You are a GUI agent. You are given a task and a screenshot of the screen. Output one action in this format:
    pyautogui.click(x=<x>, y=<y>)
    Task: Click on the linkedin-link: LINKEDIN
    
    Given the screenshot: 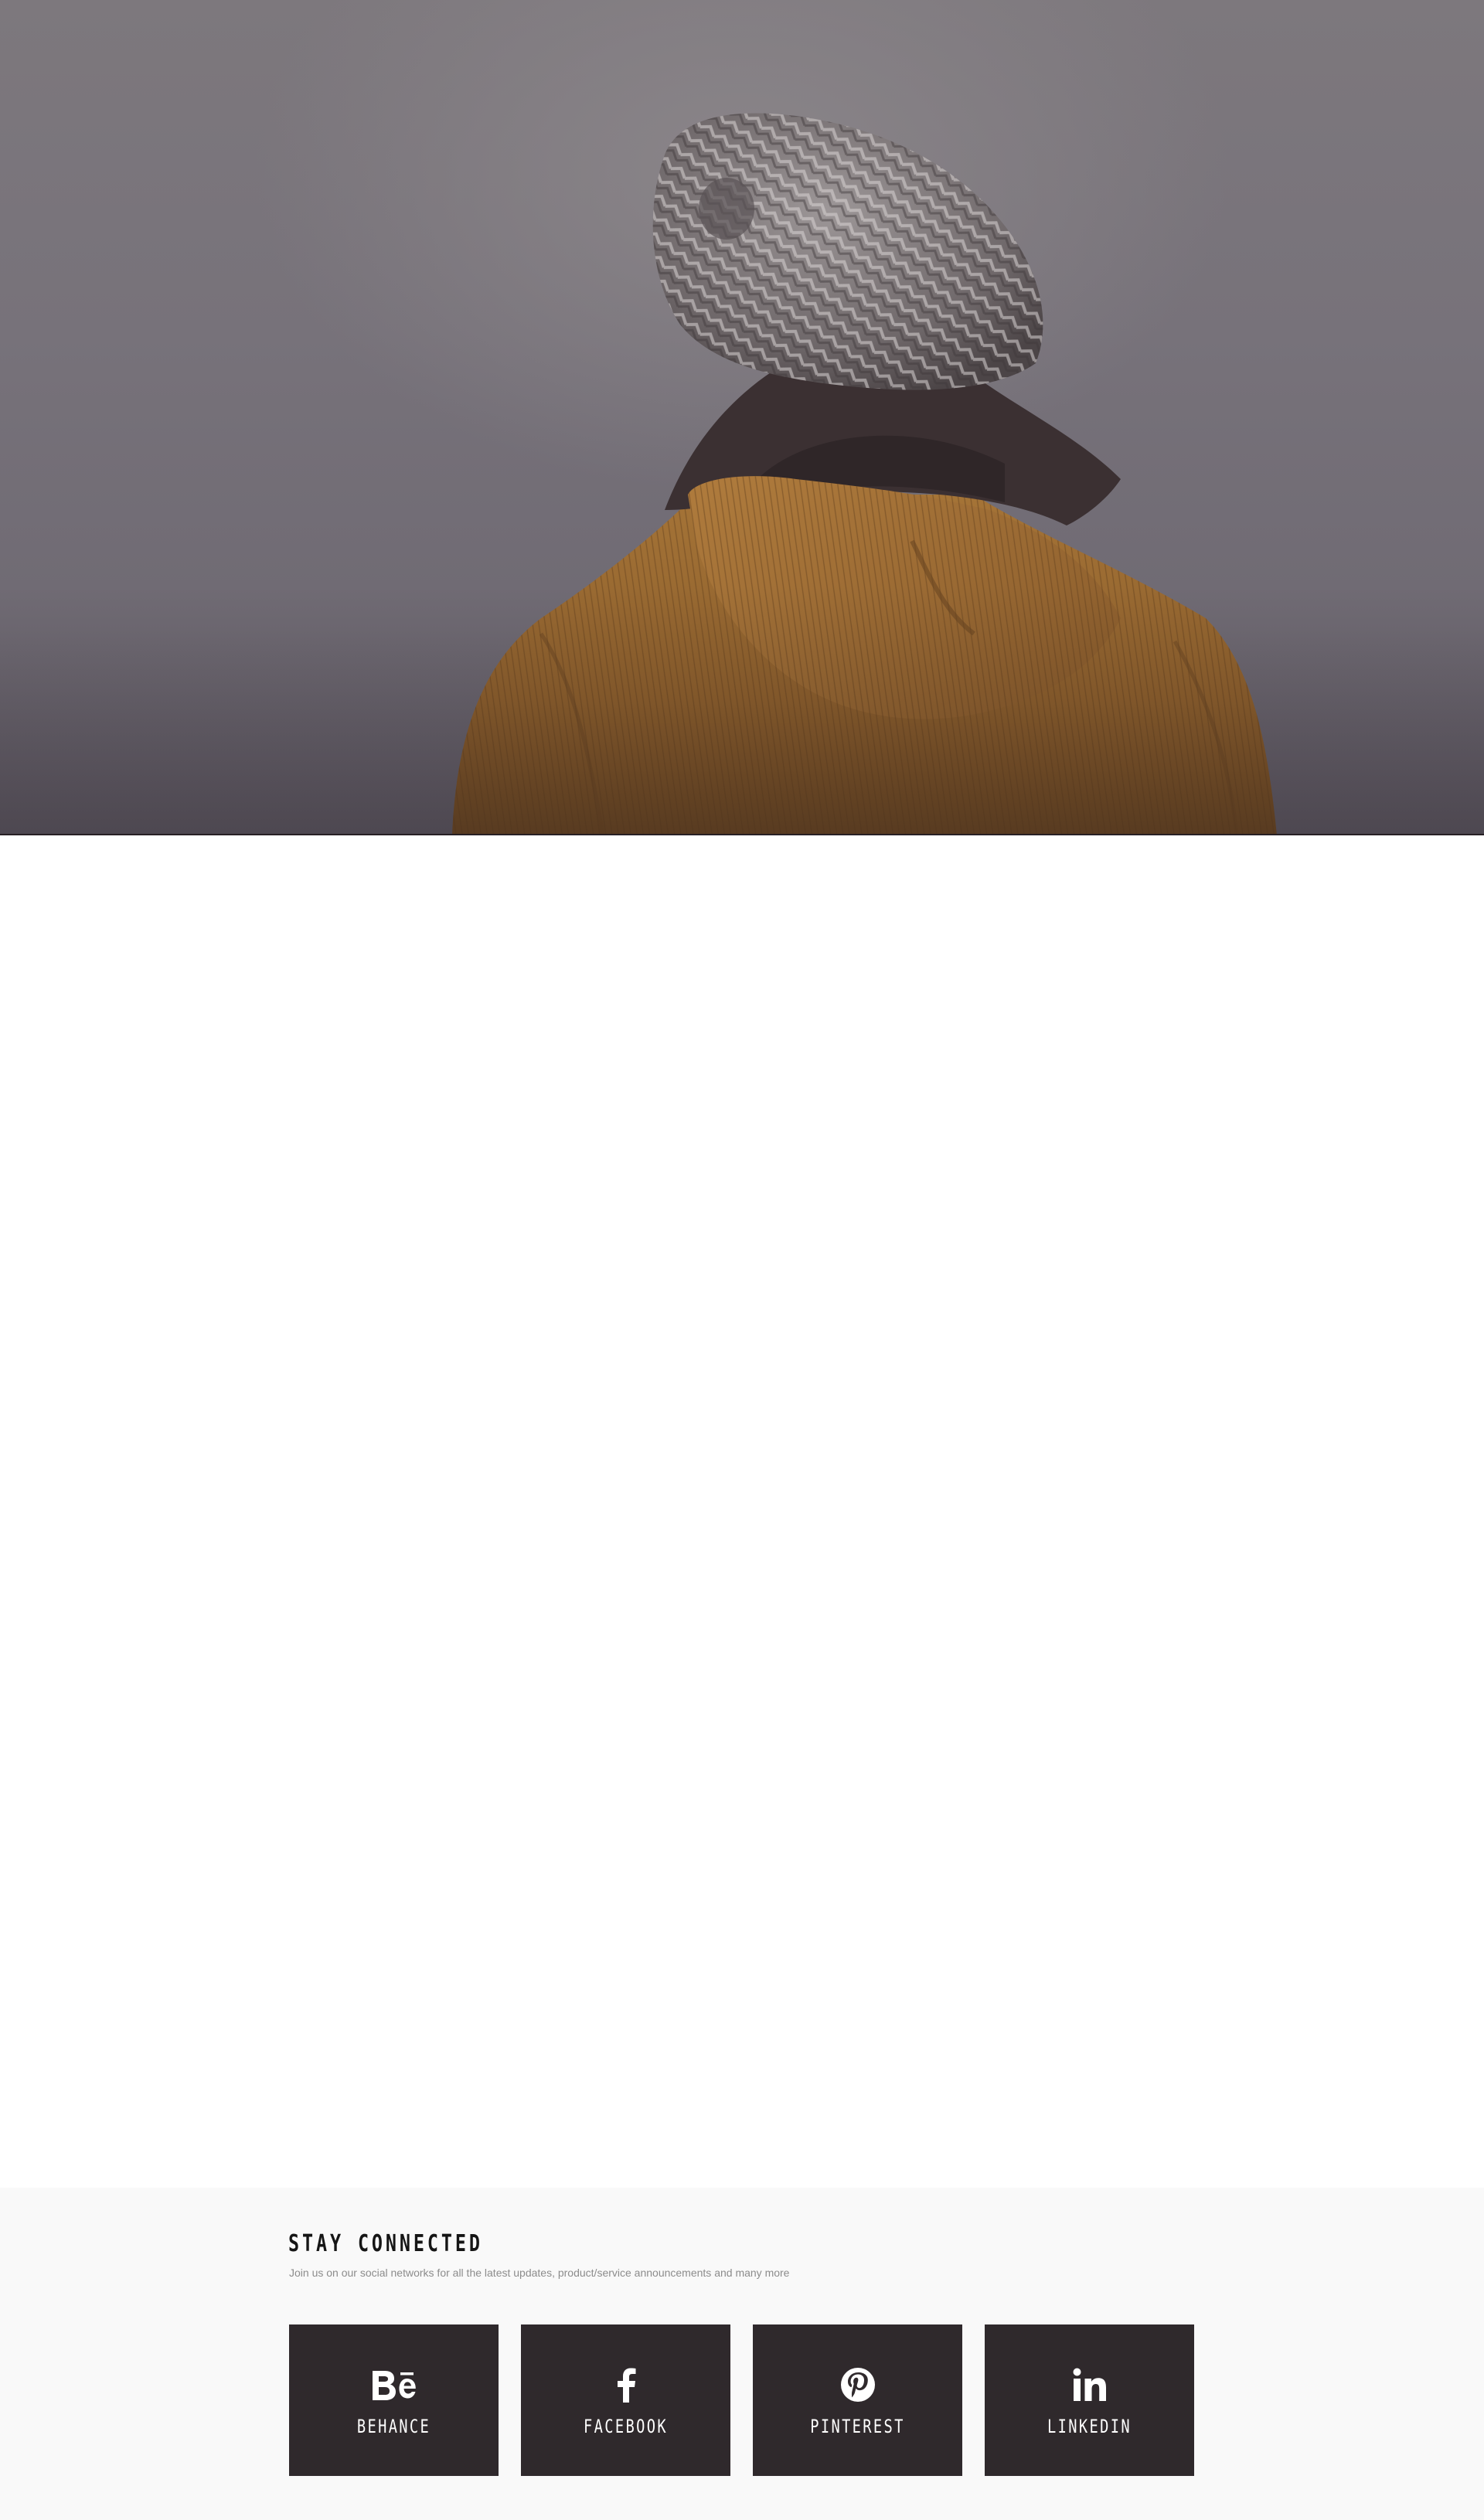 What is the action you would take?
    pyautogui.click(x=1089, y=2400)
    